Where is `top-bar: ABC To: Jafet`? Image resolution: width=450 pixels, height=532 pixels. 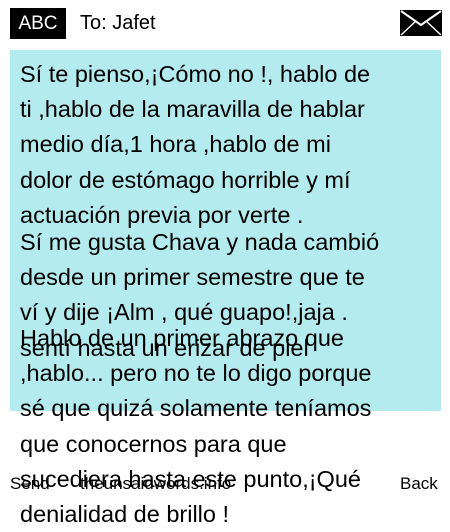 top-bar: ABC To: Jafet is located at coordinates (225, 23).